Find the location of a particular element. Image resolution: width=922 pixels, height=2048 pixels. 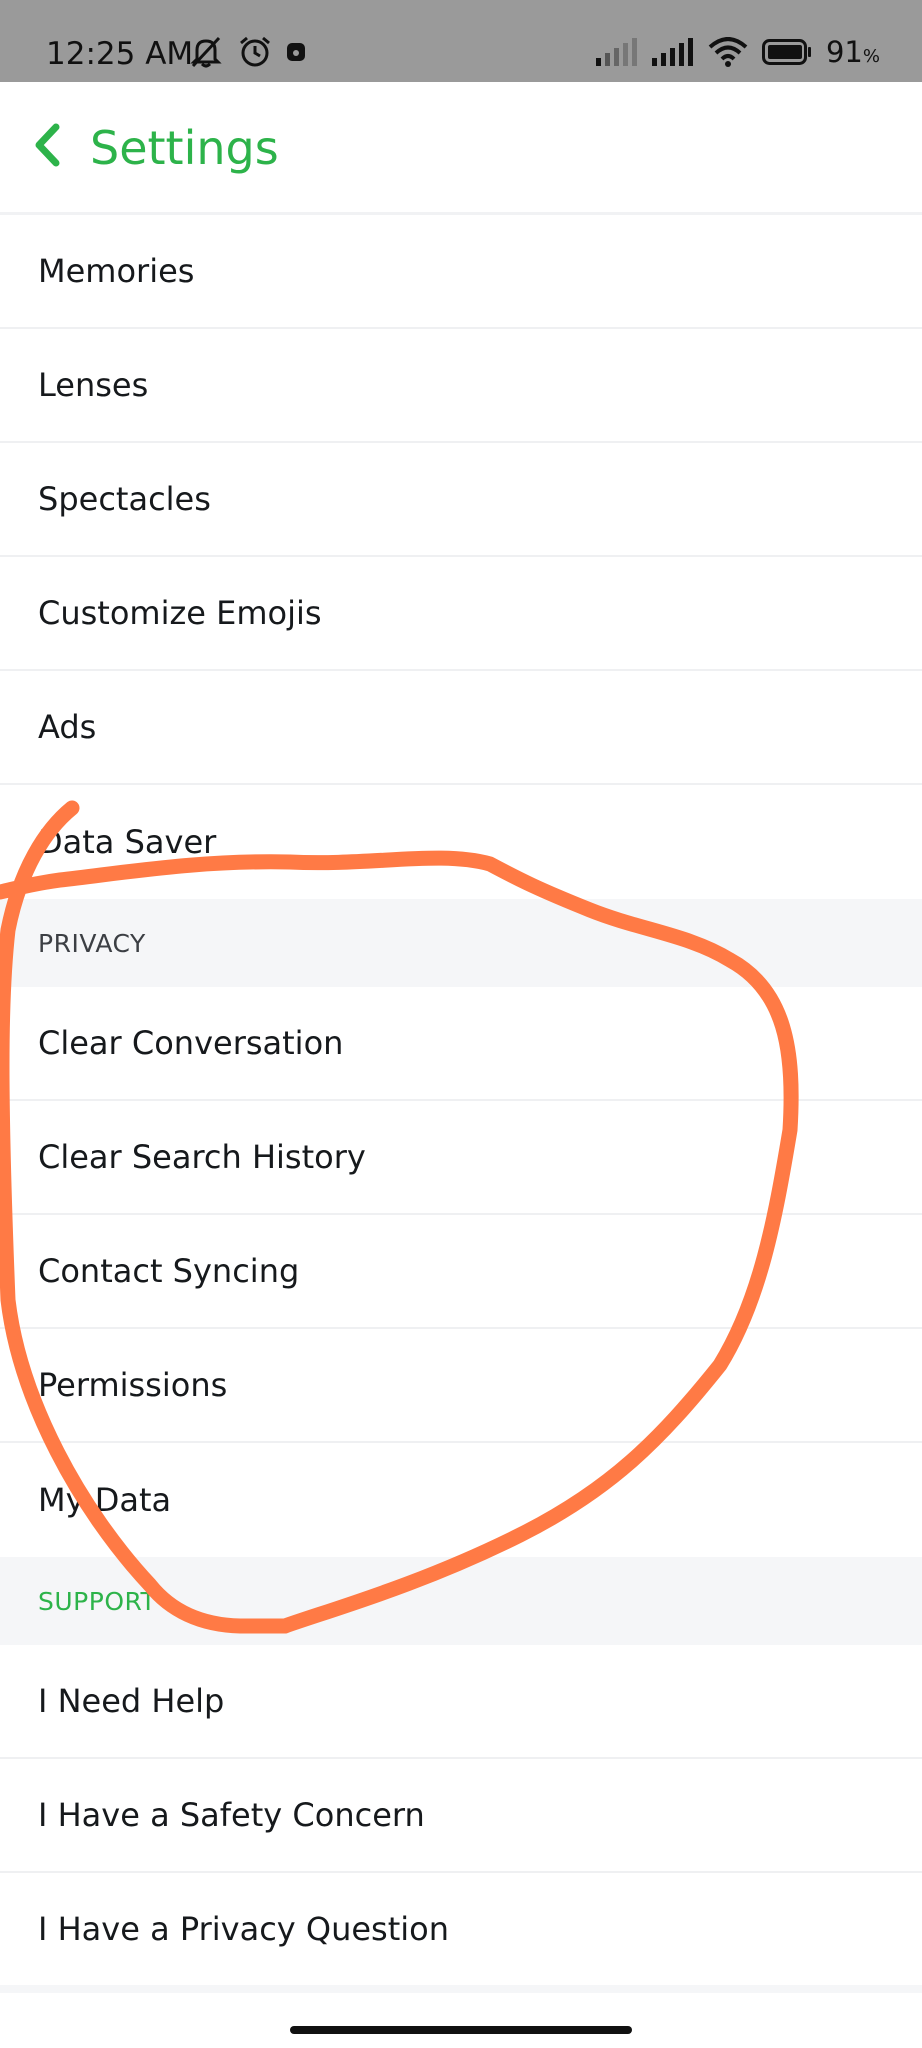

settings-item-customize-emojis: Customize Emojis is located at coordinates (461, 614).